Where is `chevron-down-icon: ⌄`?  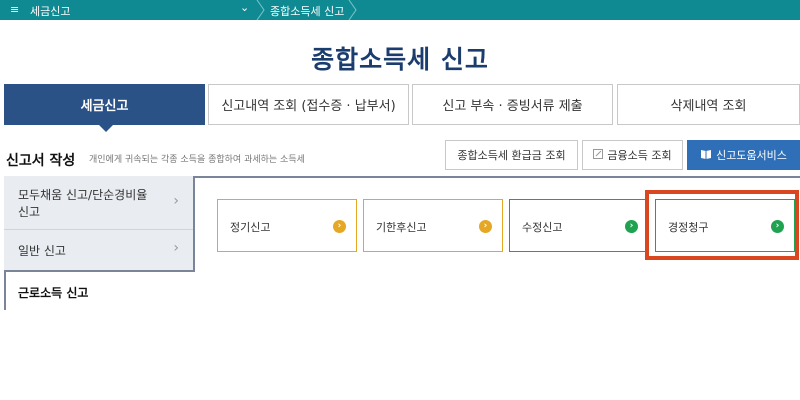 chevron-down-icon: ⌄ is located at coordinates (244, 7).